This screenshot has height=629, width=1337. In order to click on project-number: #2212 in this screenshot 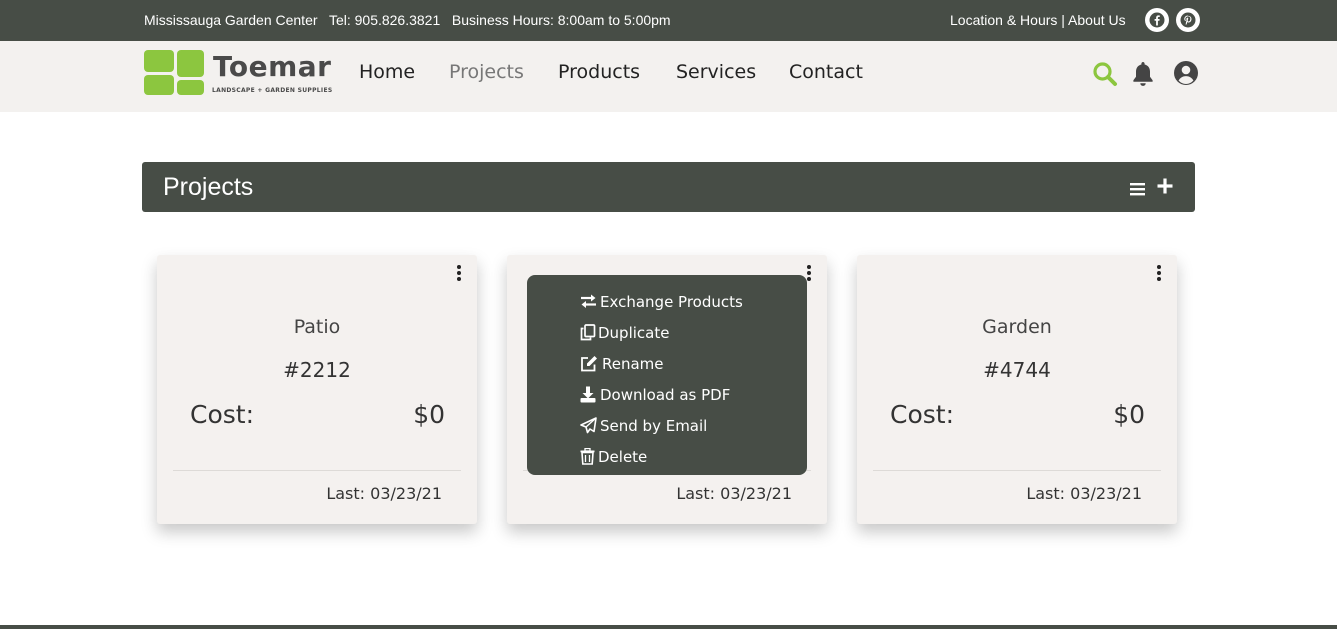, I will do `click(317, 370)`.